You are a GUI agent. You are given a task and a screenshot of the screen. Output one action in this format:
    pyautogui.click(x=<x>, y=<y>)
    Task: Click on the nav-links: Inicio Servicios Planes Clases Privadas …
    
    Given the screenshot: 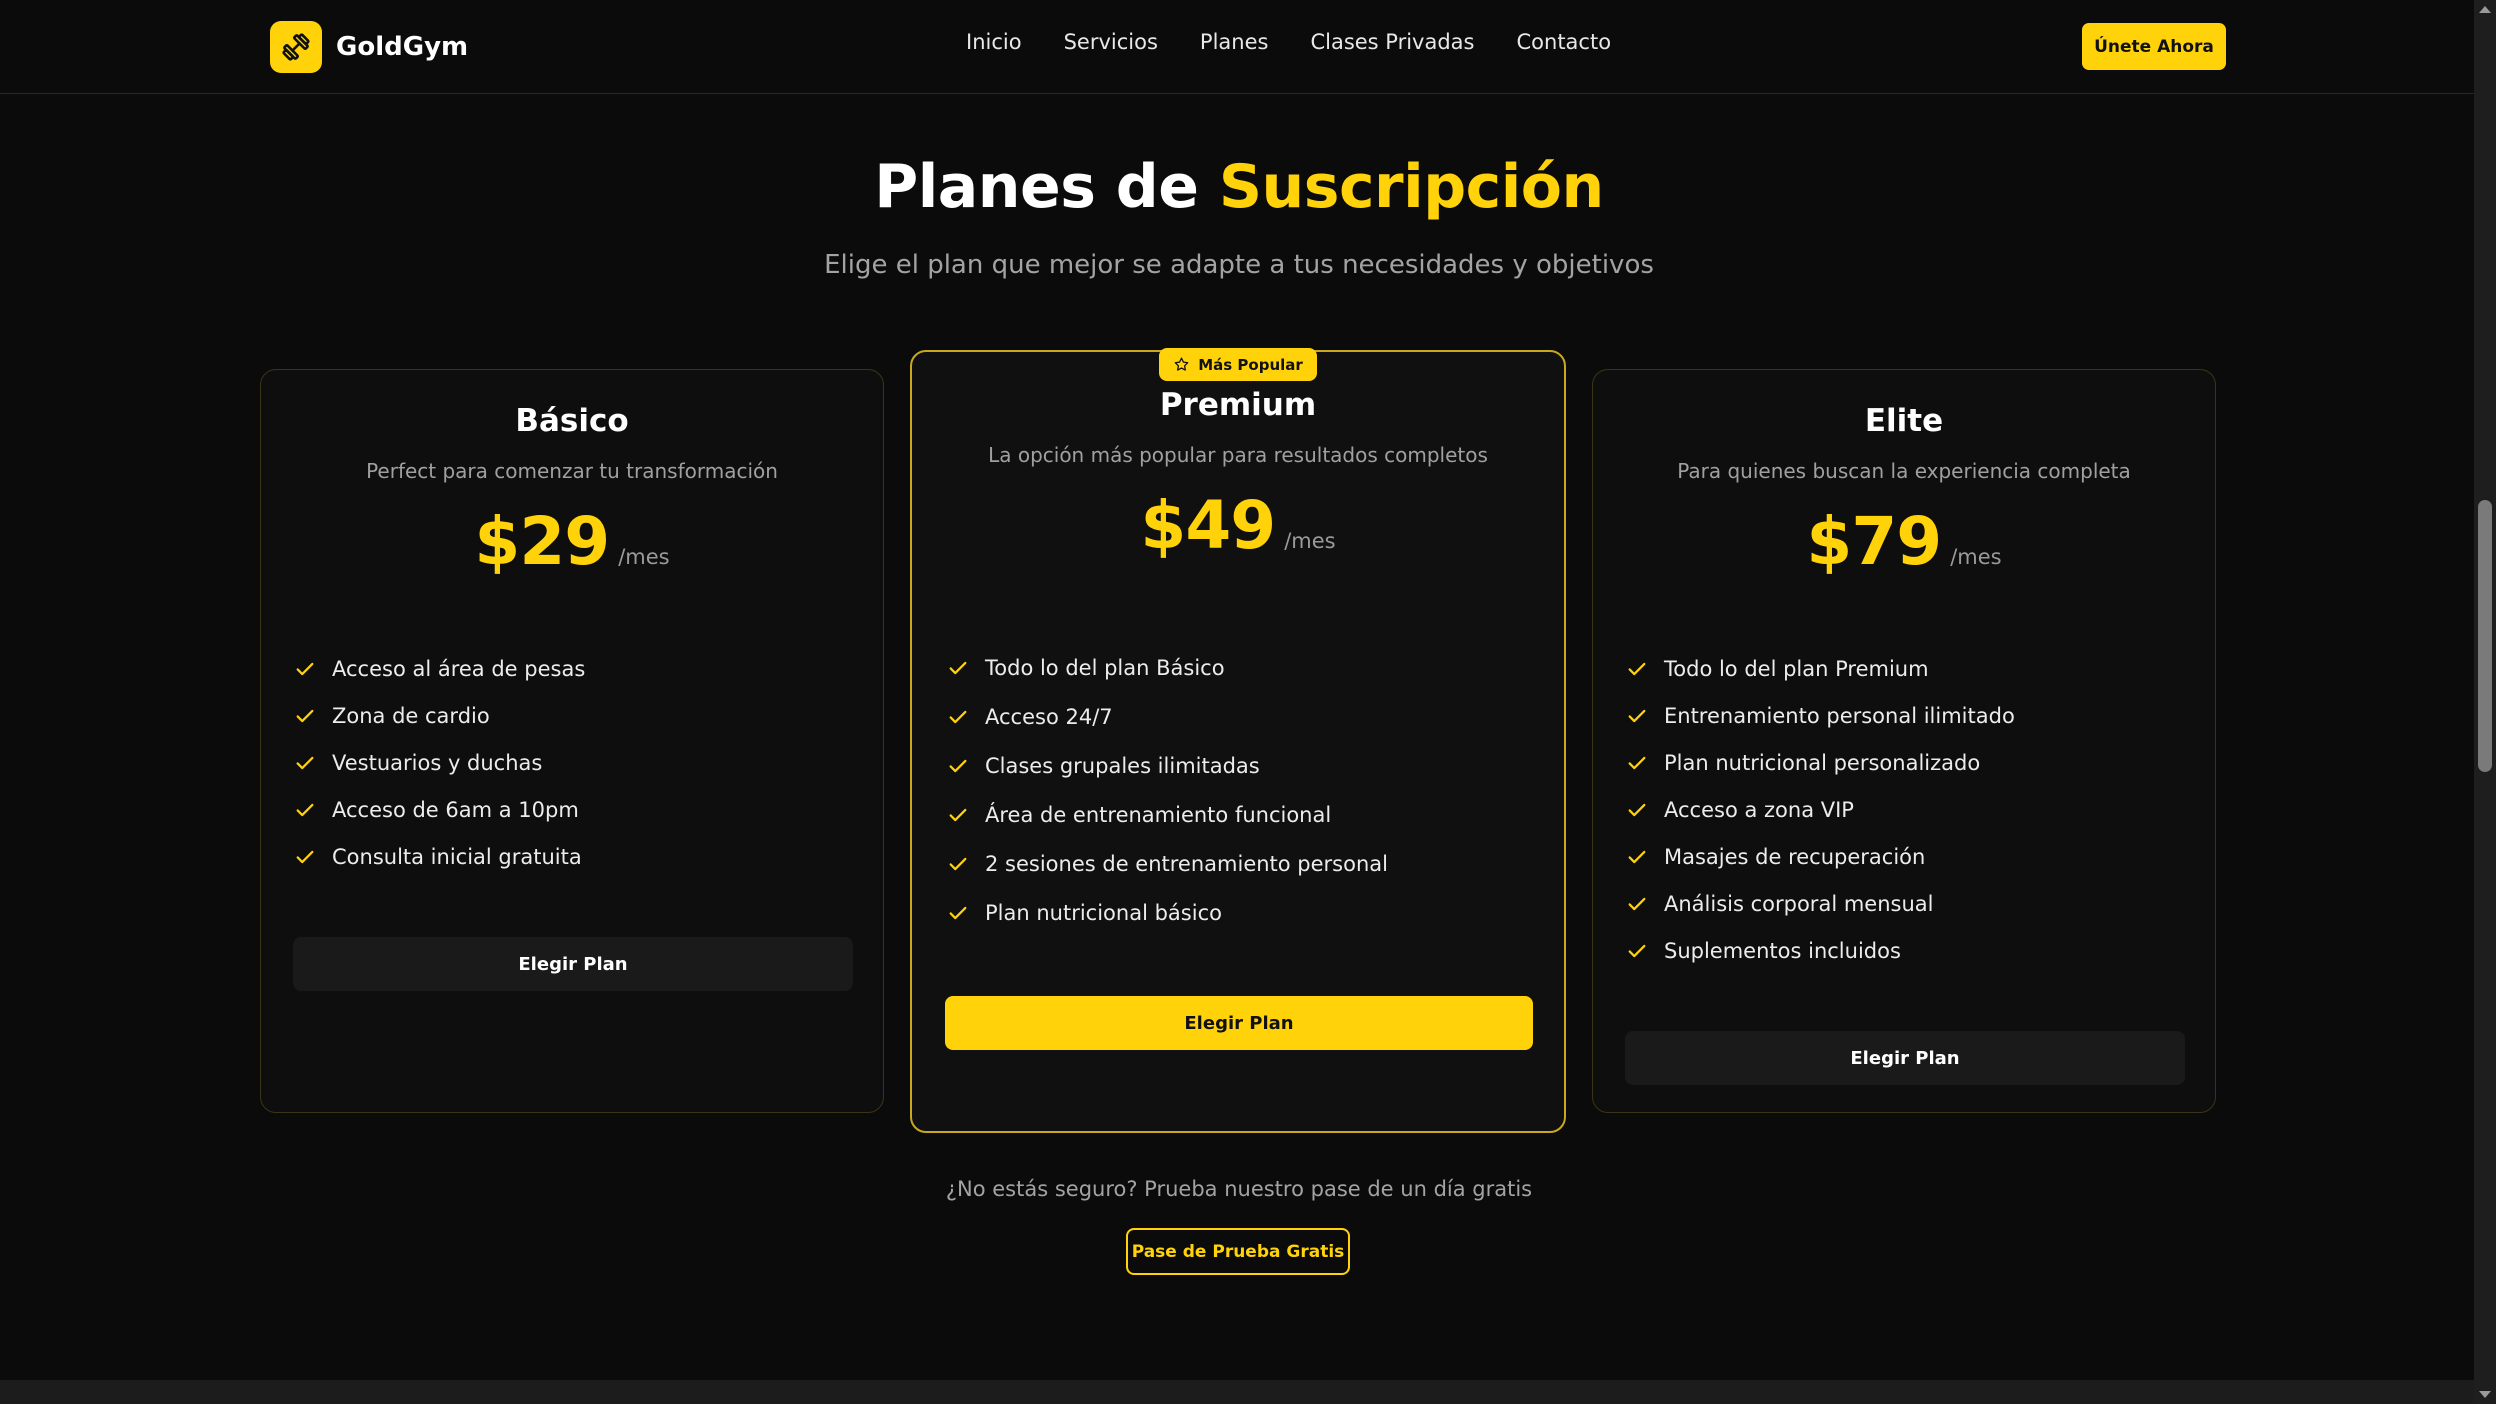 What is the action you would take?
    pyautogui.click(x=1309, y=42)
    